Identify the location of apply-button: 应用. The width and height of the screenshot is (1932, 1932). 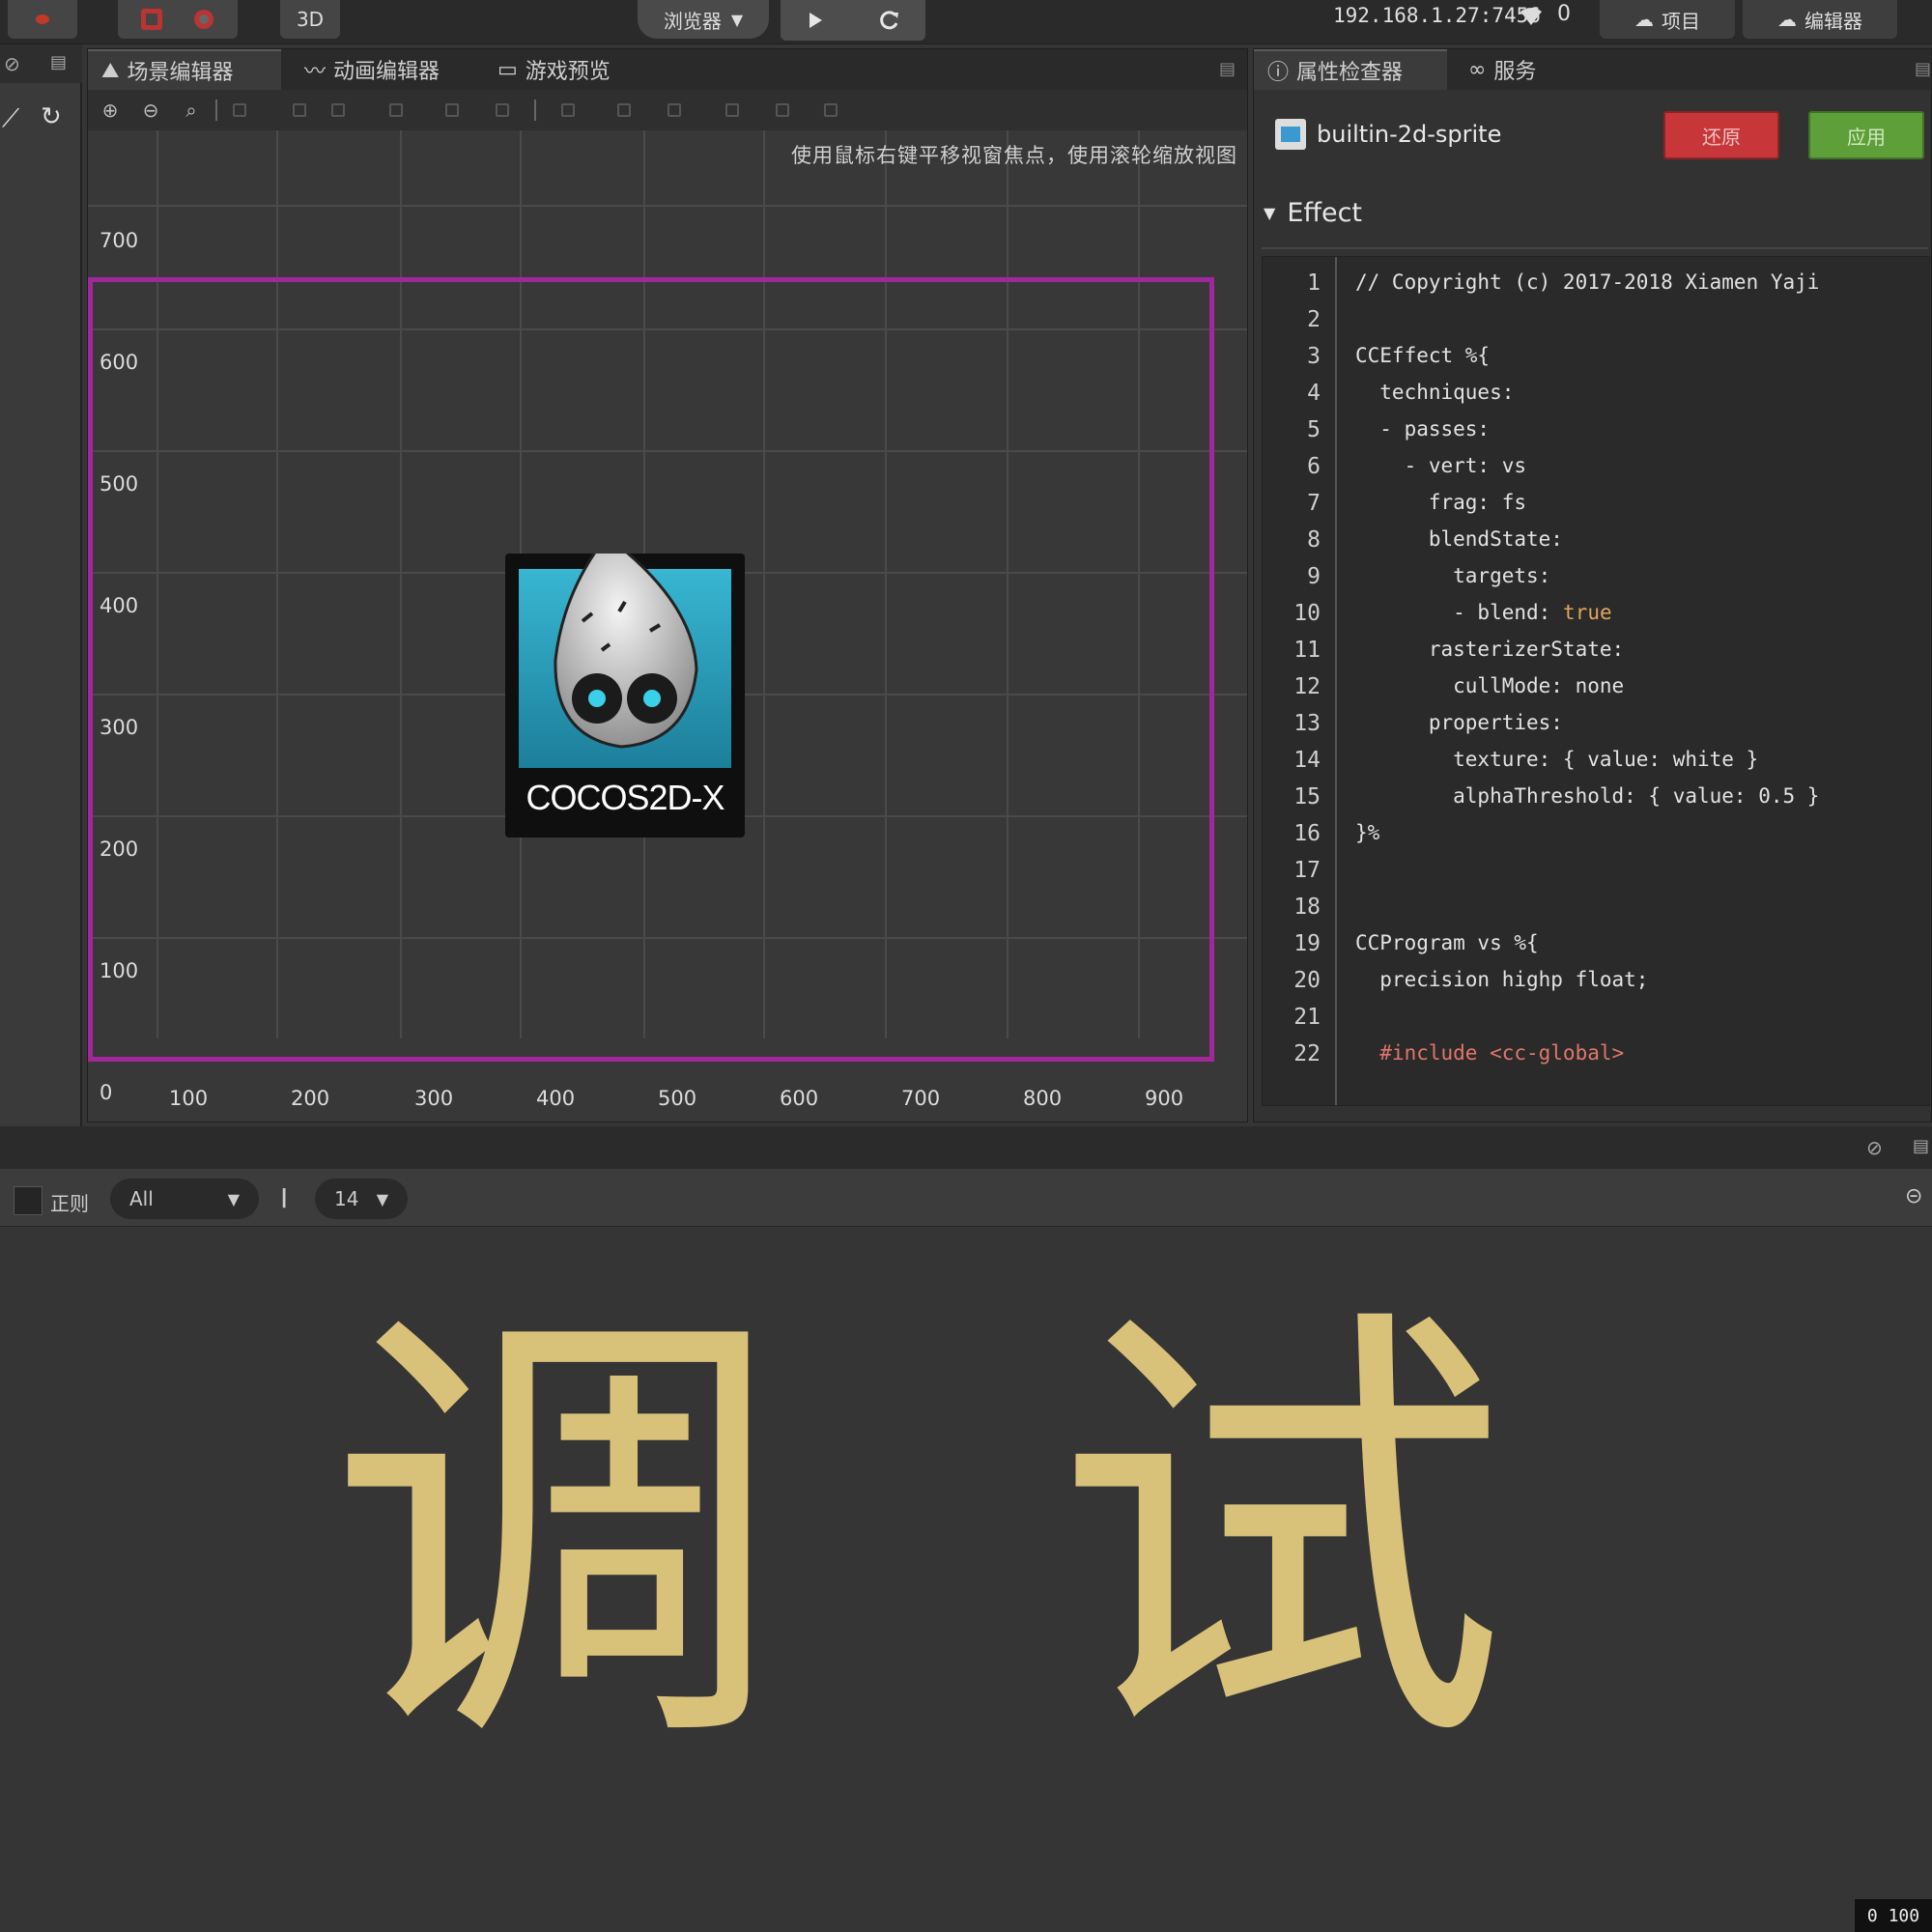
(1866, 135).